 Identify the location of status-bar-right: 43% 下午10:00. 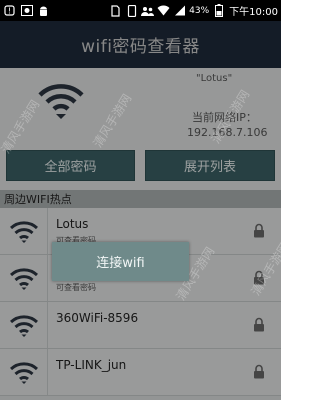
(195, 10).